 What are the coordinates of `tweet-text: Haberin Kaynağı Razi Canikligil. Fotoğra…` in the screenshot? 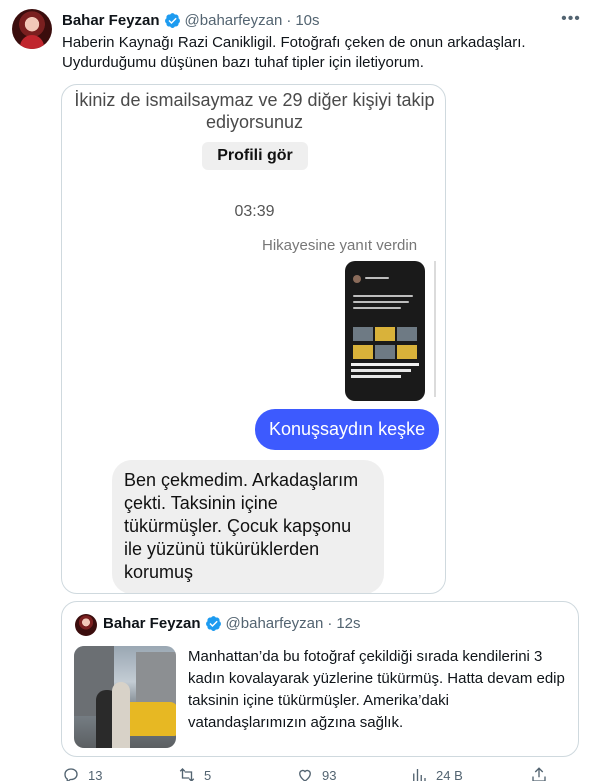 It's located at (294, 52).